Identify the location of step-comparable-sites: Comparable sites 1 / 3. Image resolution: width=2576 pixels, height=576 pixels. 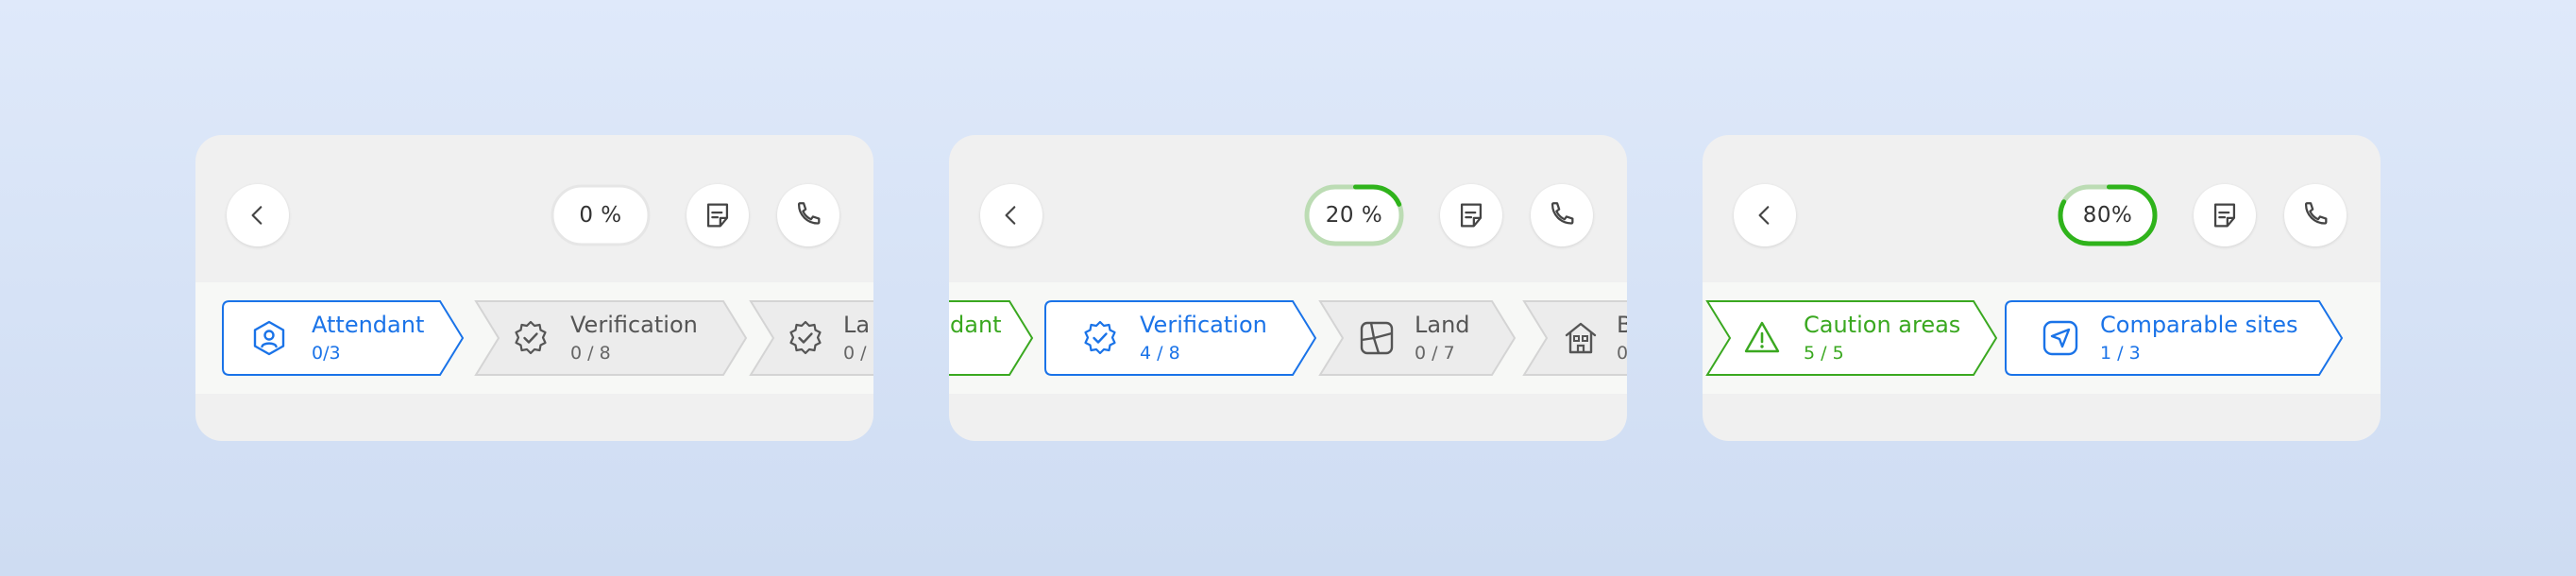
(2174, 338).